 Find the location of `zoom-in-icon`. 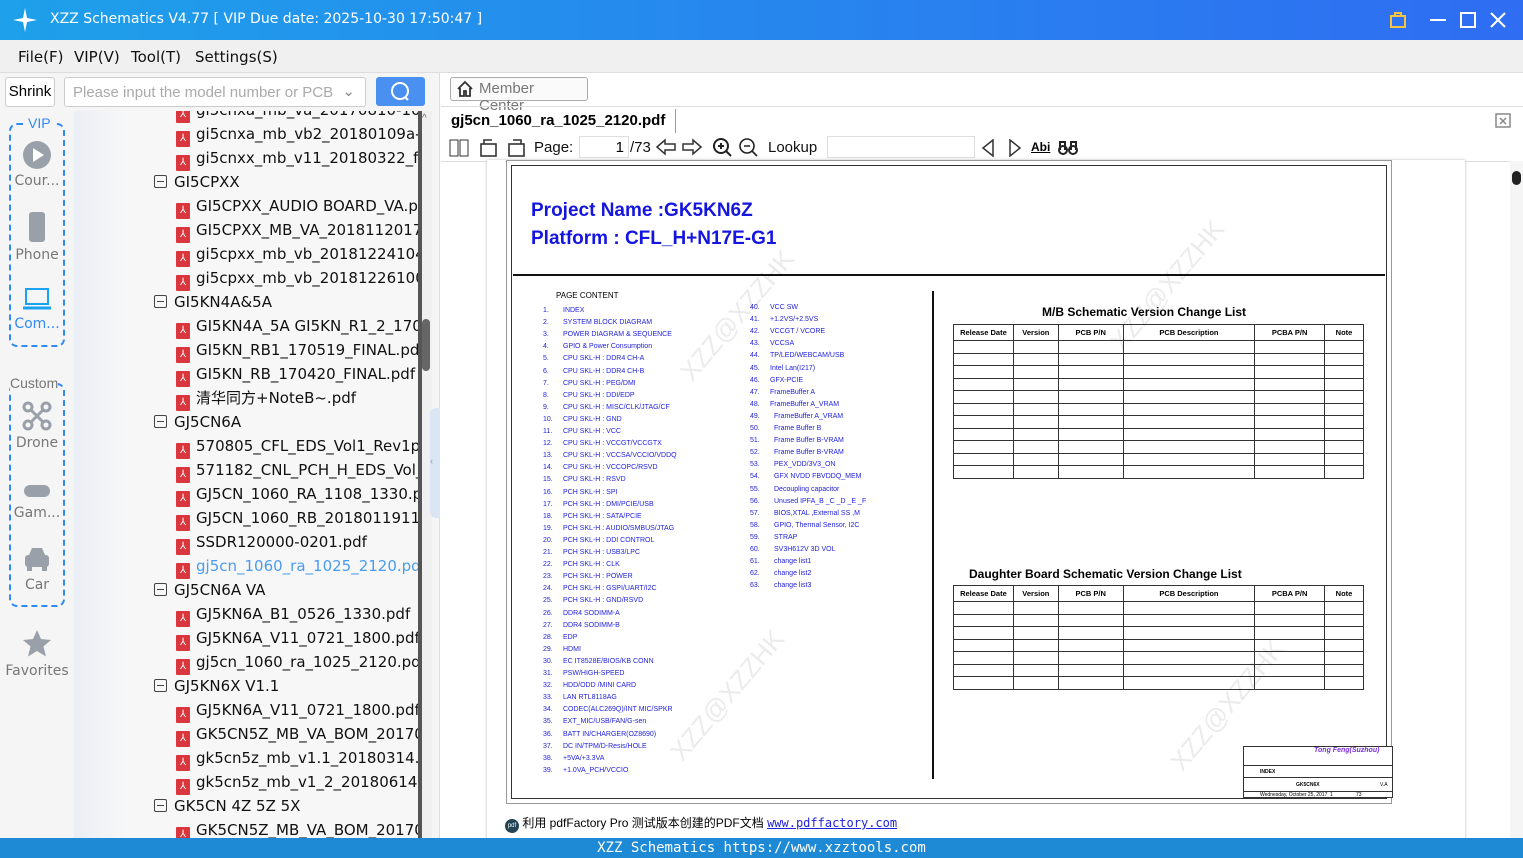

zoom-in-icon is located at coordinates (723, 148).